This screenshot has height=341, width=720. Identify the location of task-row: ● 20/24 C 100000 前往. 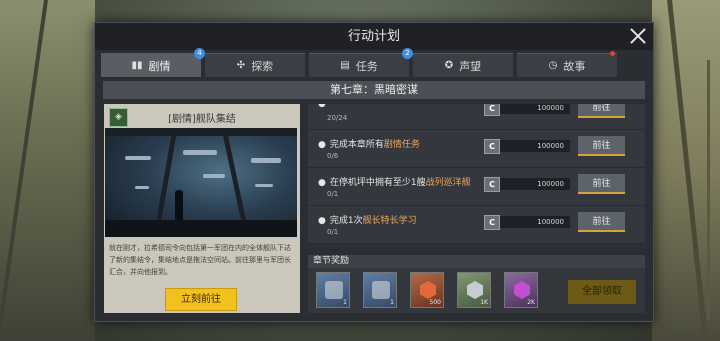
(476, 117).